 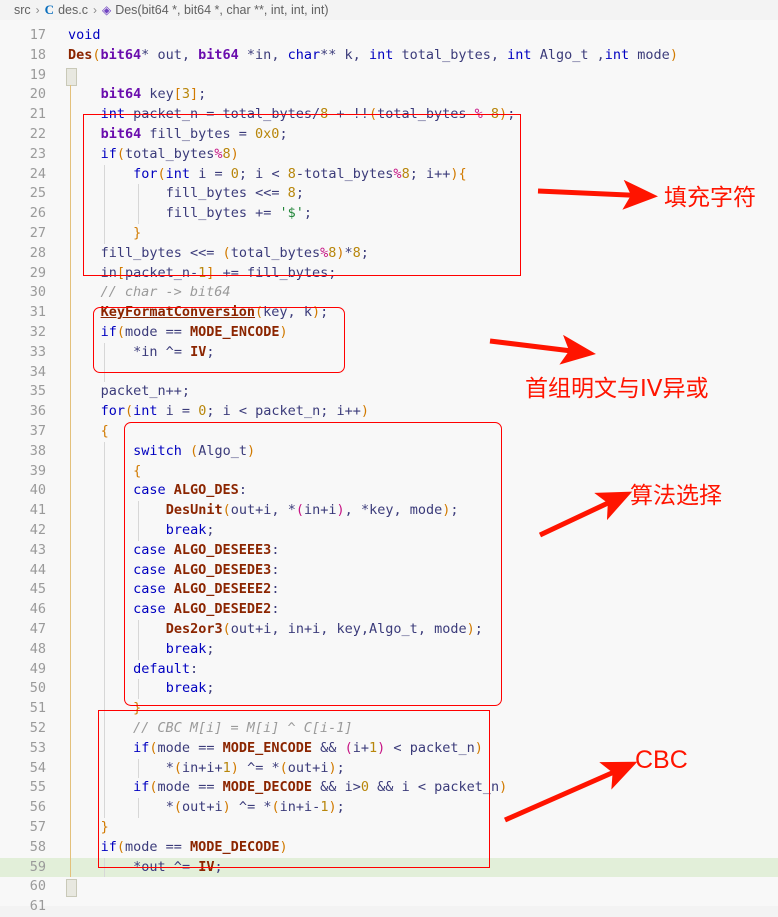 What do you see at coordinates (37, 906) in the screenshot?
I see `line-number: 61` at bounding box center [37, 906].